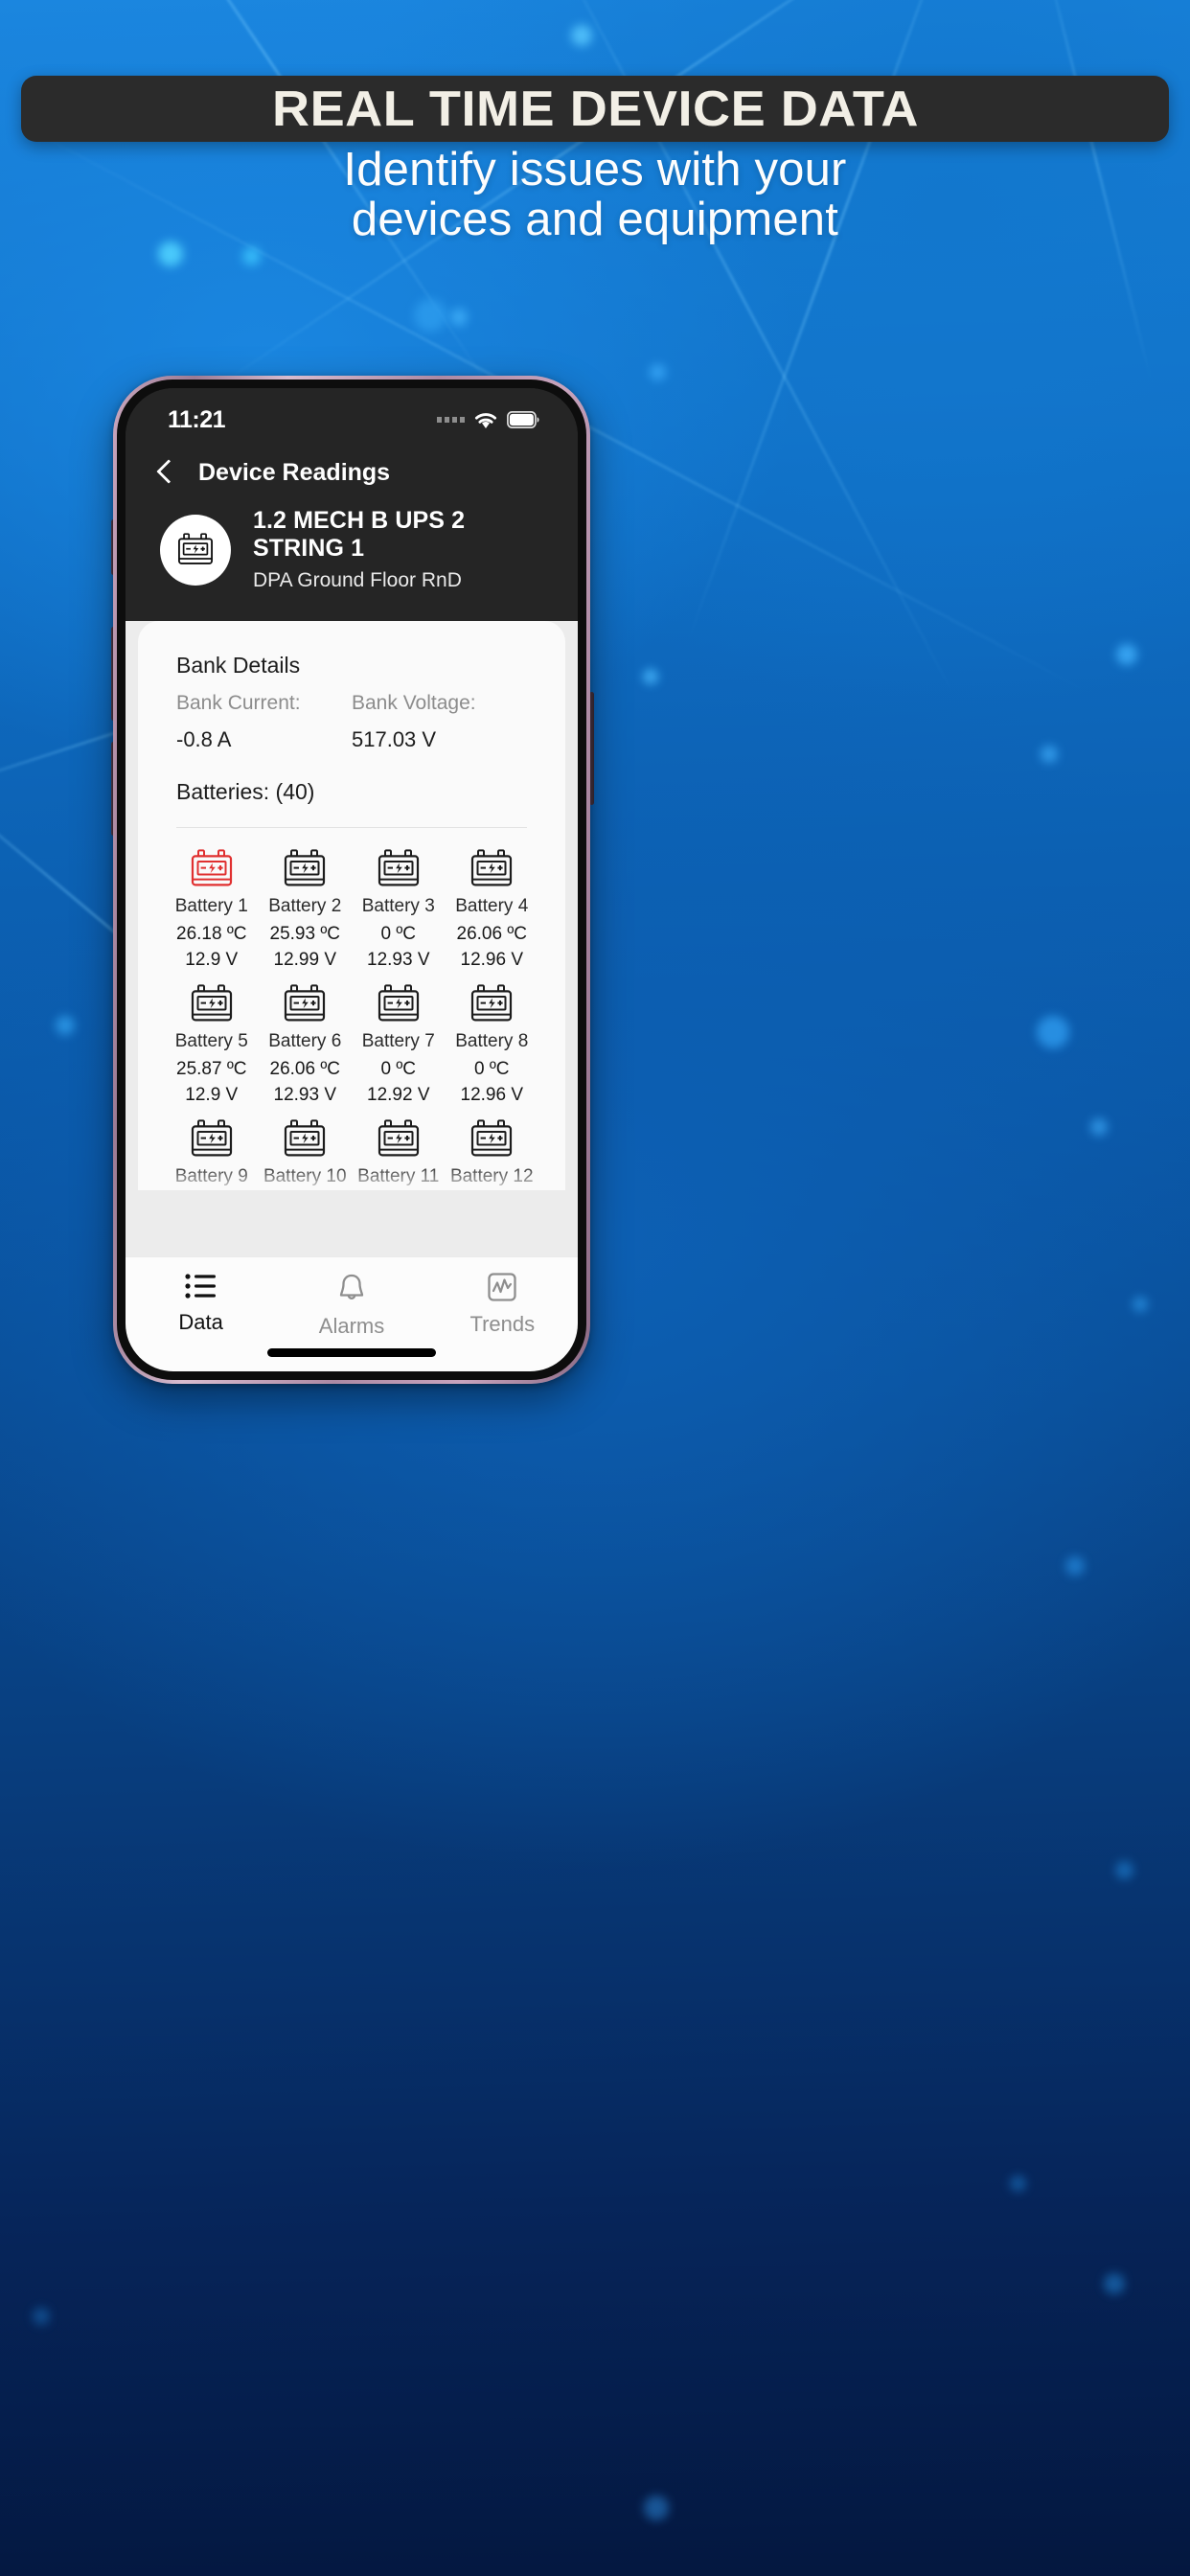  I want to click on headline-banner: REAL TIME DEVICE DATA, so click(595, 109).